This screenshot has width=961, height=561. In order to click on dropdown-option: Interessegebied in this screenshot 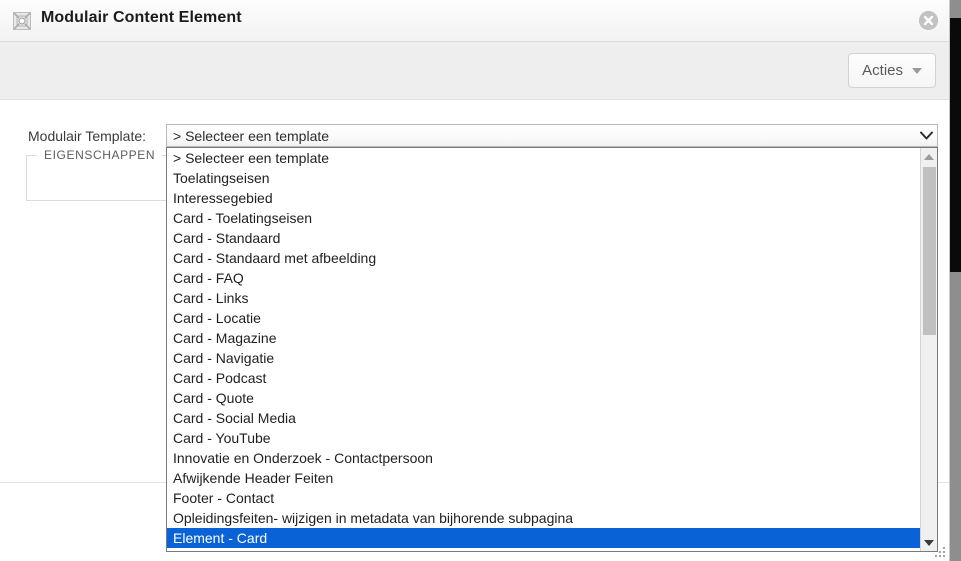, I will do `click(543, 198)`.